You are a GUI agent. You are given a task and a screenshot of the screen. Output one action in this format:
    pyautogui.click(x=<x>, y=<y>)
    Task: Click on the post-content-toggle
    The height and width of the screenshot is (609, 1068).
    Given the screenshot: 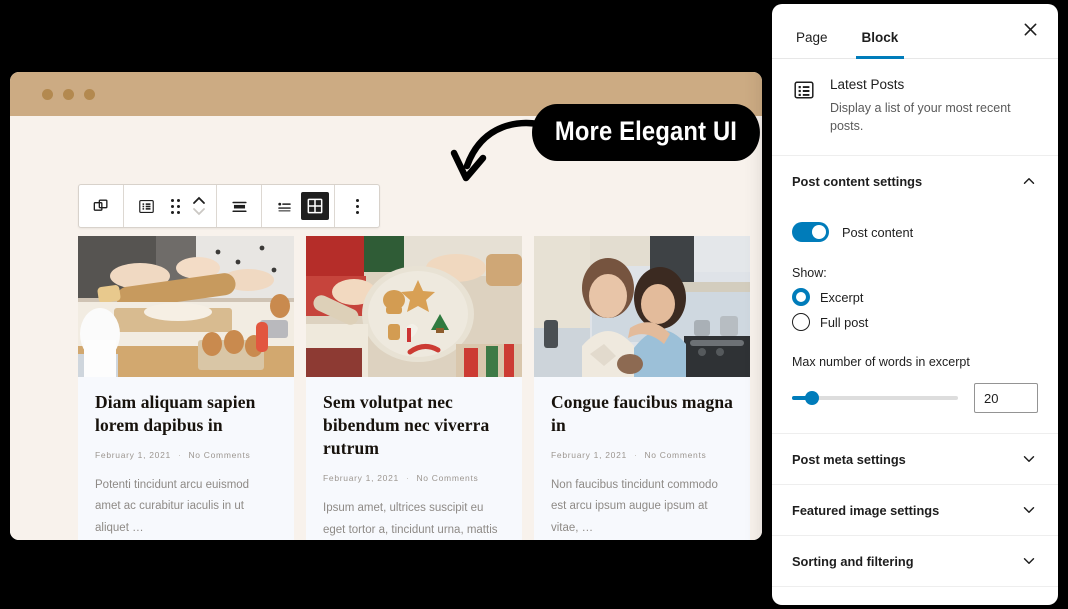 What is the action you would take?
    pyautogui.click(x=810, y=232)
    